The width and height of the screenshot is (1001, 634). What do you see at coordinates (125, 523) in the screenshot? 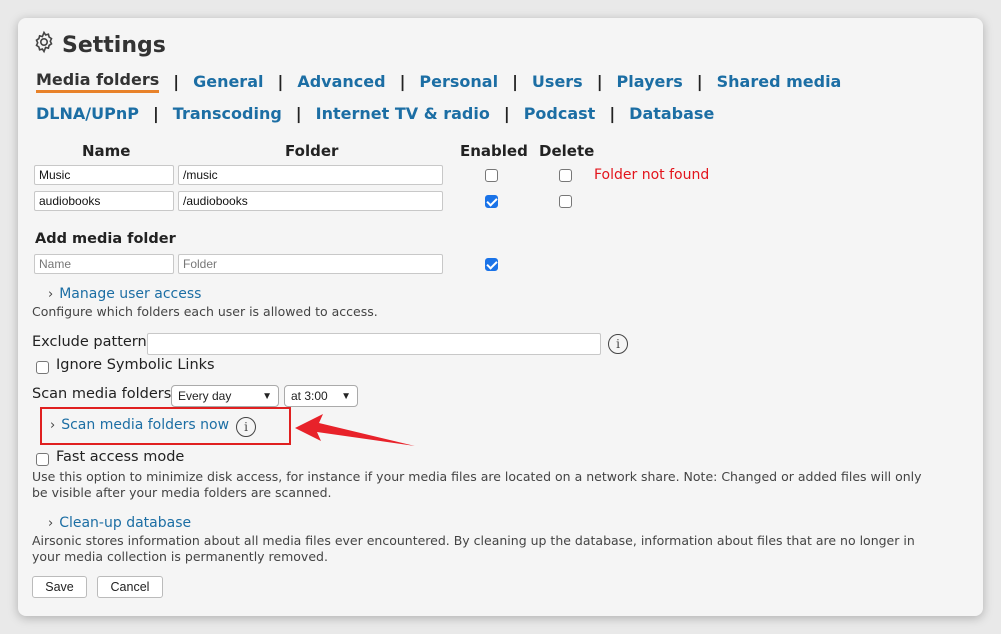
I see `cleanup-database-label: Clean-up database` at bounding box center [125, 523].